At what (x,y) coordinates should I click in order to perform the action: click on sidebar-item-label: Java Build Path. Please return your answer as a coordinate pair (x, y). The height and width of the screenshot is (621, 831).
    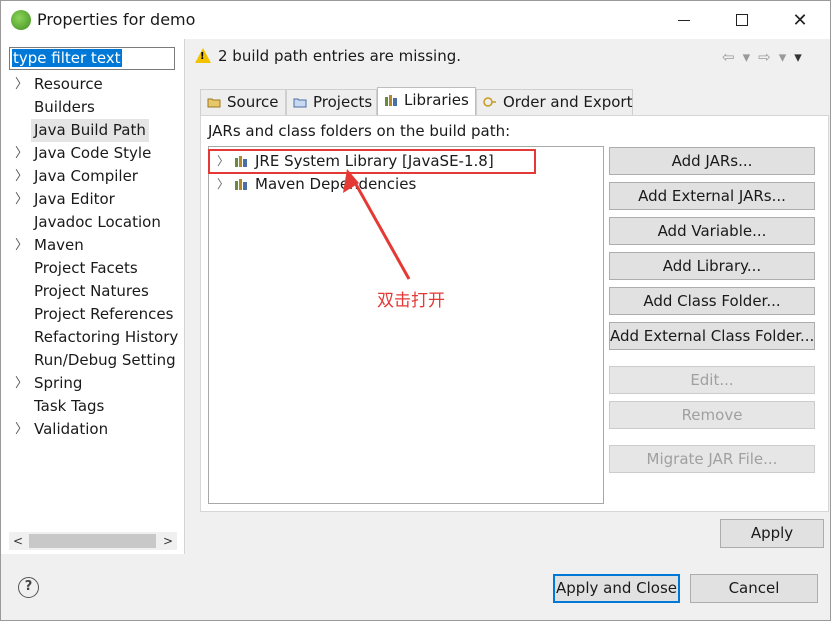
    Looking at the image, I should click on (90, 130).